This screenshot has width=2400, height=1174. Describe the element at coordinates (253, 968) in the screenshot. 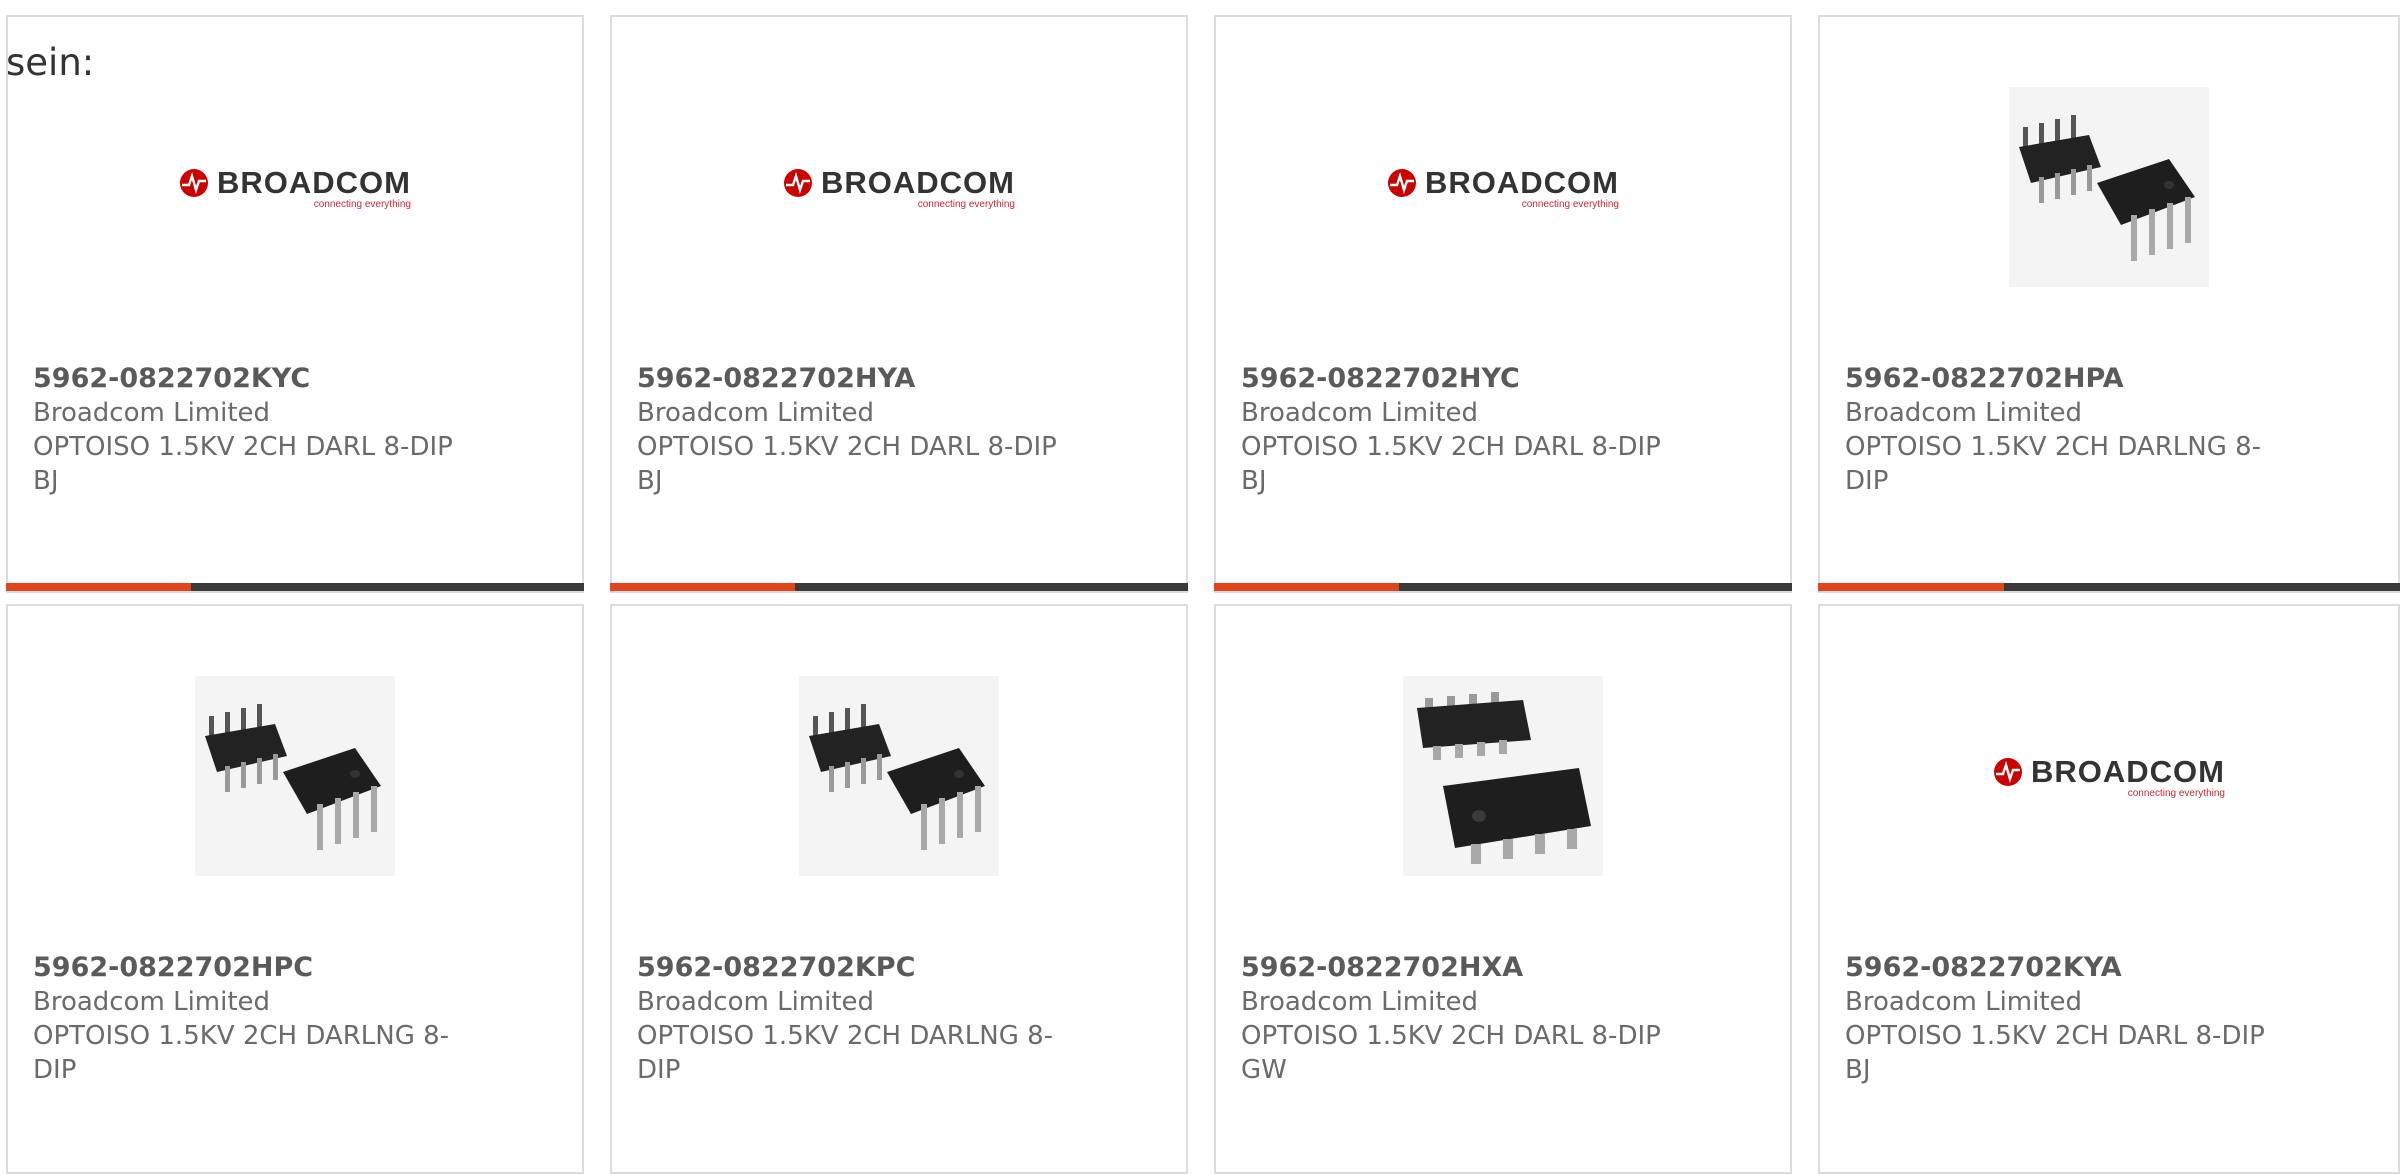

I see `part-number: 5962-0822702HPC` at that location.